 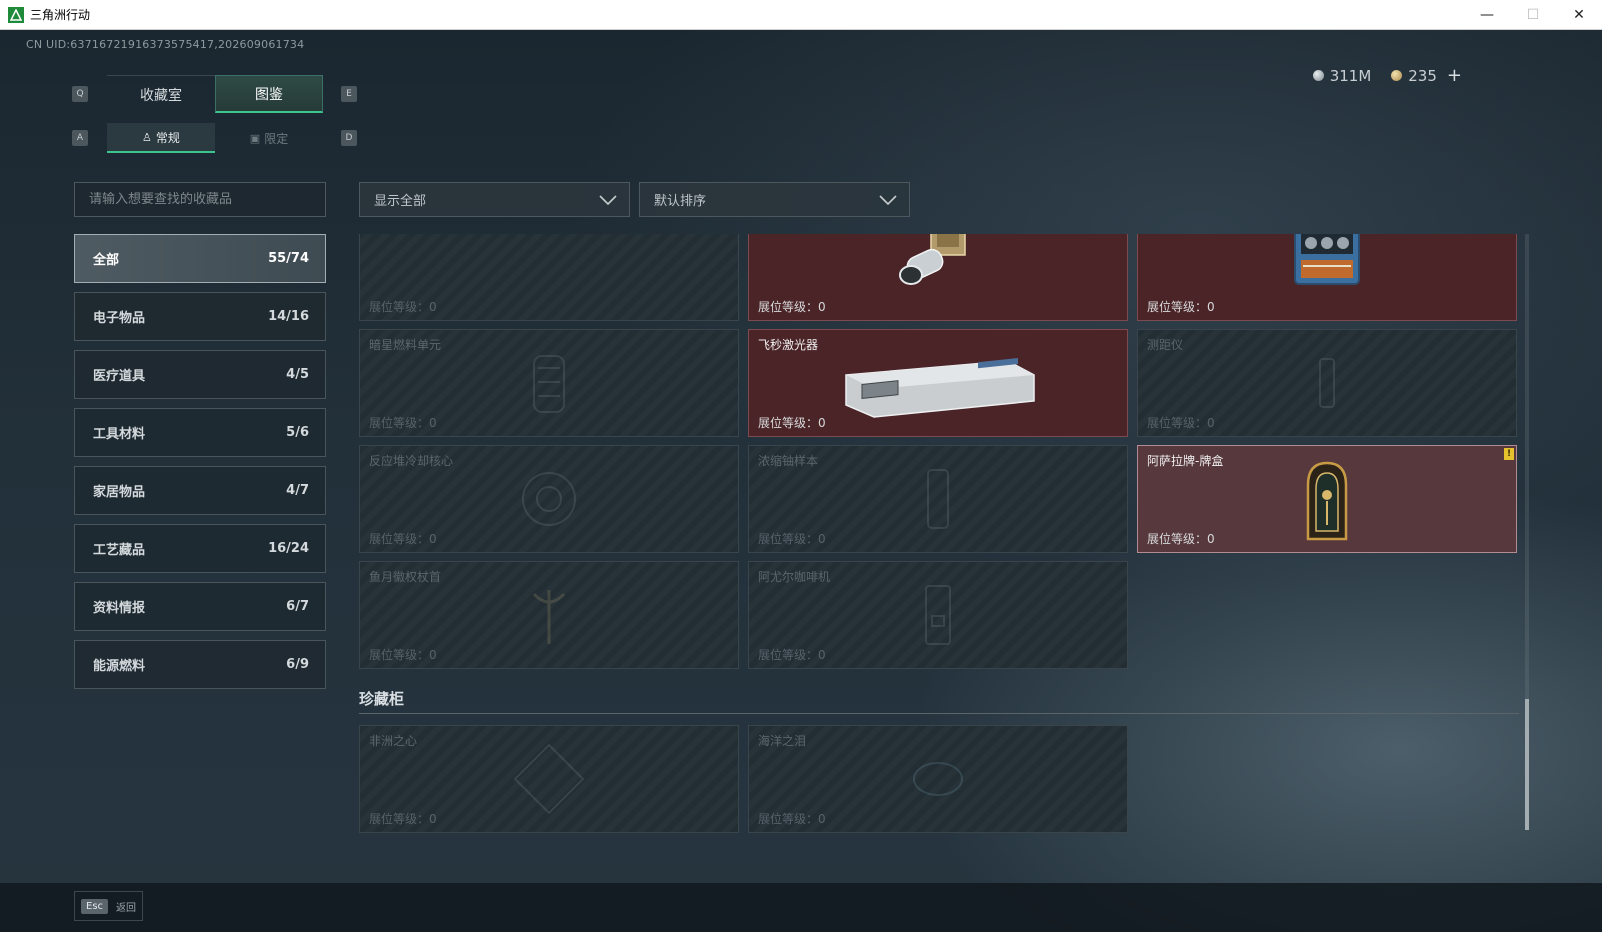 What do you see at coordinates (1487, 15) in the screenshot?
I see `minimize-button: —` at bounding box center [1487, 15].